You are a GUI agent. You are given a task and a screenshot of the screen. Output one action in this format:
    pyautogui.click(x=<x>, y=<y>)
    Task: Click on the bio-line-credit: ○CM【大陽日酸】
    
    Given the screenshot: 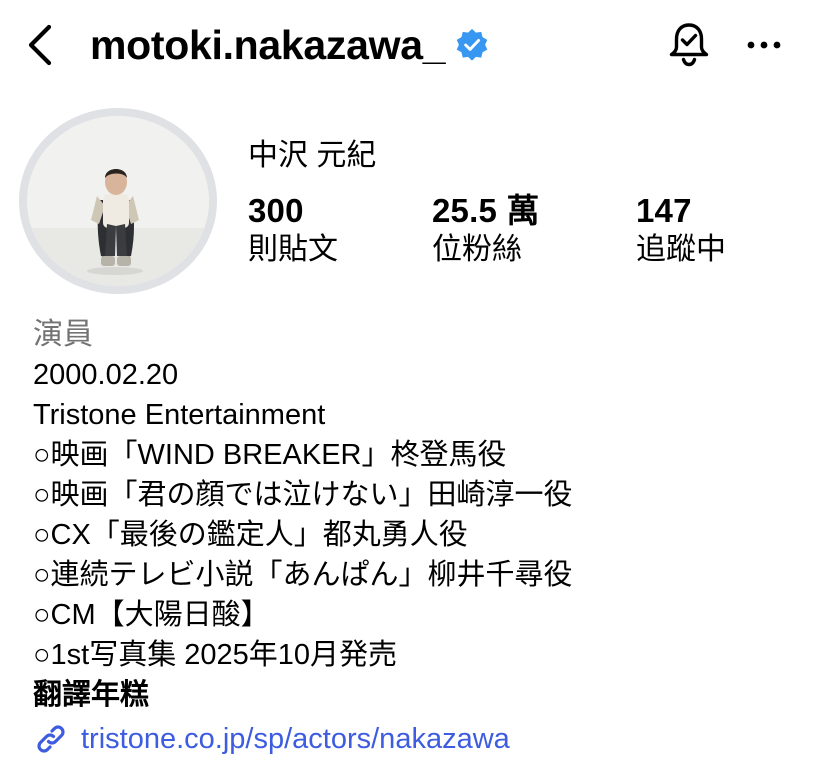 What is the action you would take?
    pyautogui.click(x=151, y=615)
    